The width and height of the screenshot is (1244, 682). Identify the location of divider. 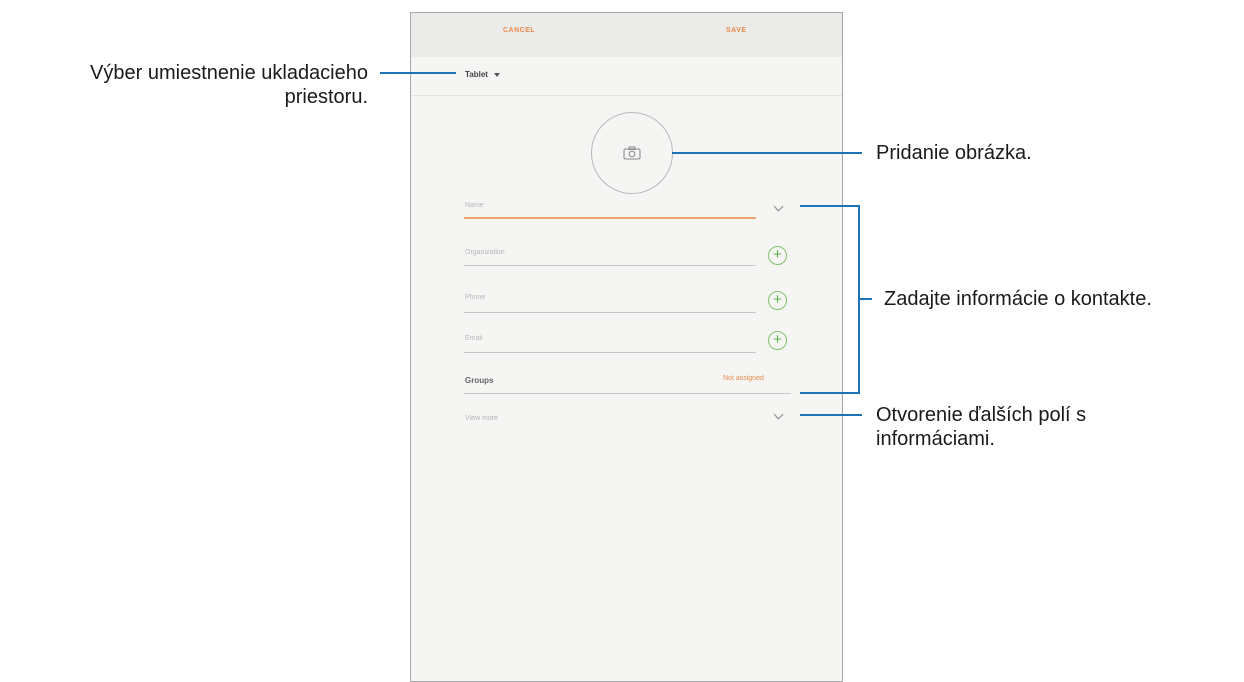
(626, 95).